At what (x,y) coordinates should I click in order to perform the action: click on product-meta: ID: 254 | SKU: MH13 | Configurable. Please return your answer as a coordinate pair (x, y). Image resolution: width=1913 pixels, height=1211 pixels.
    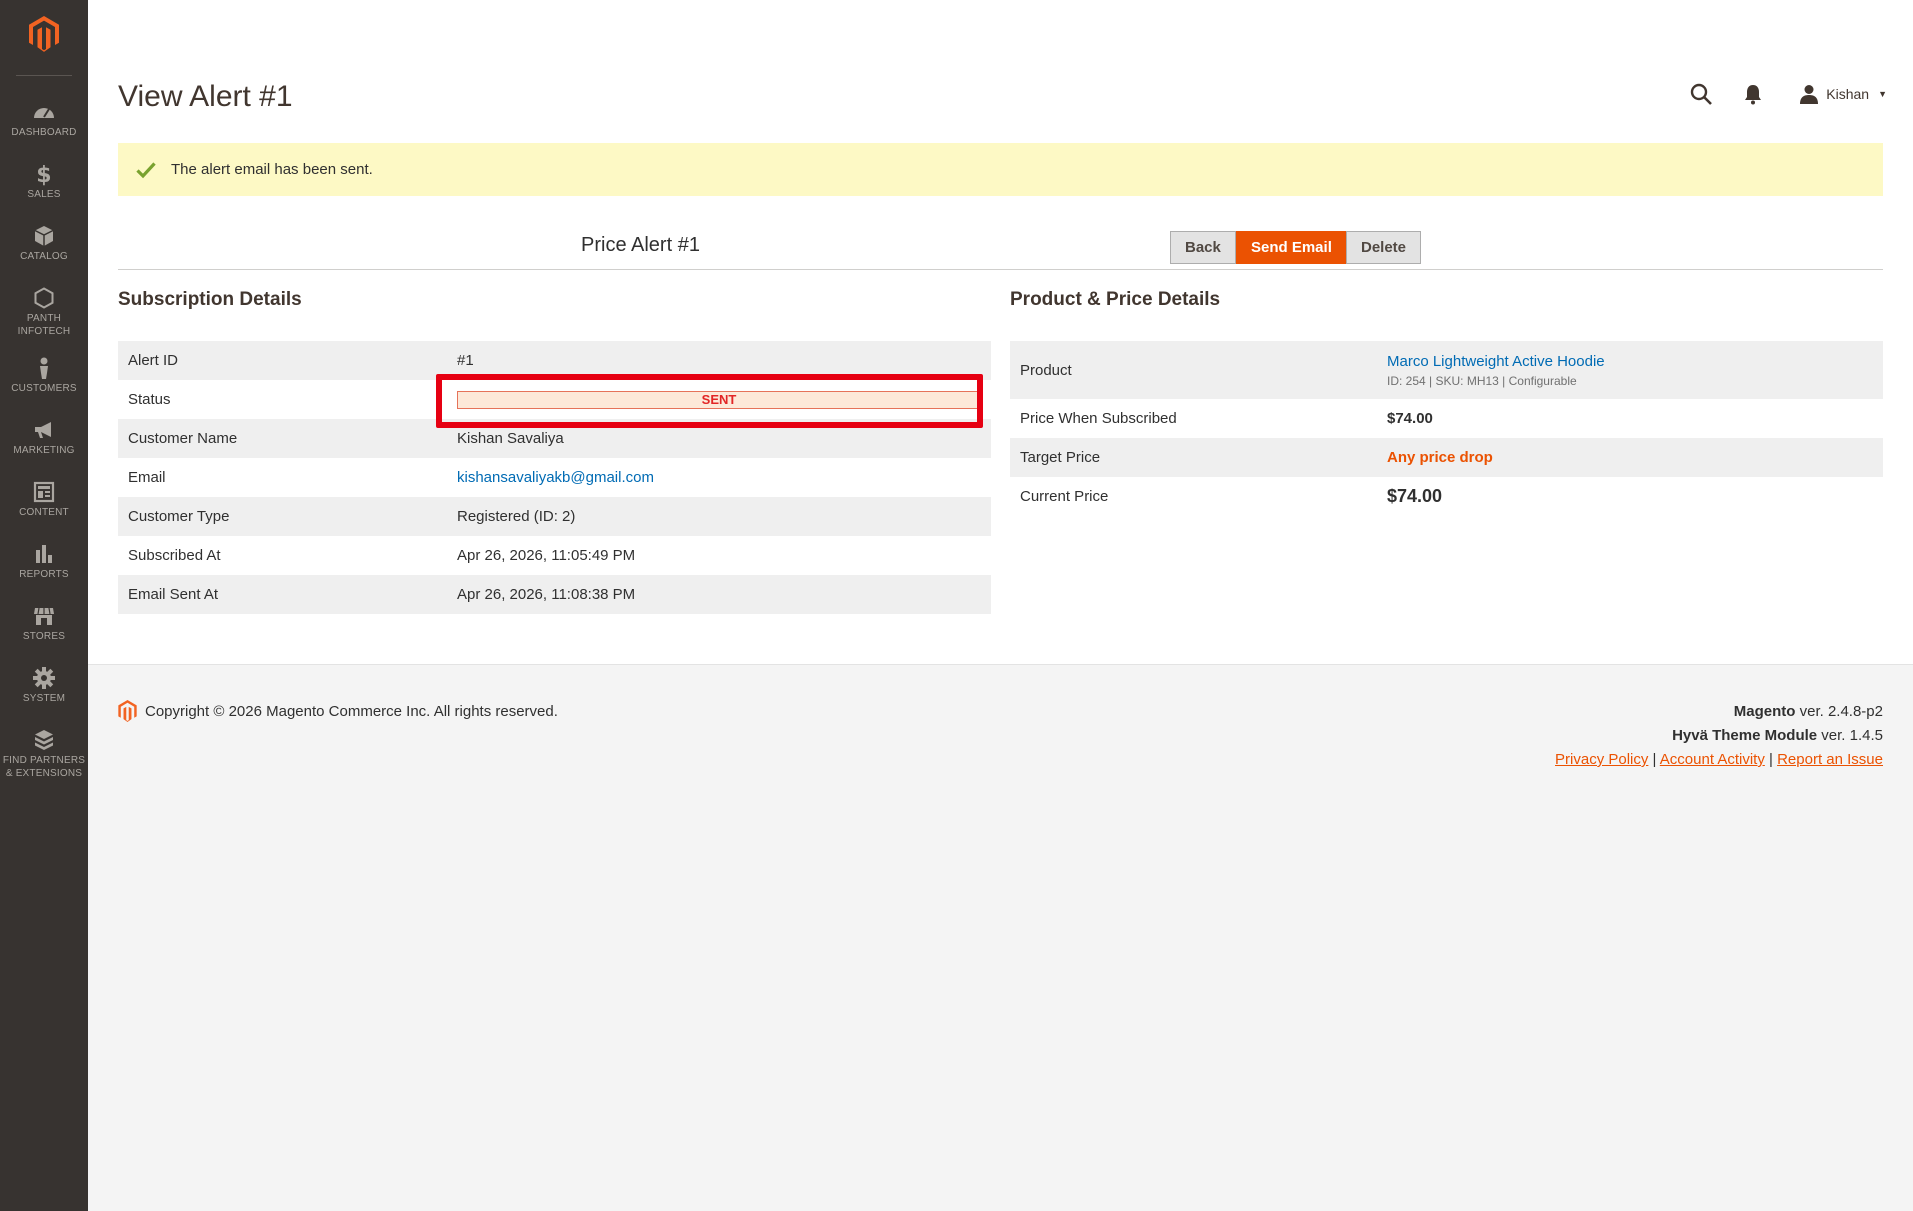
    Looking at the image, I should click on (1482, 380).